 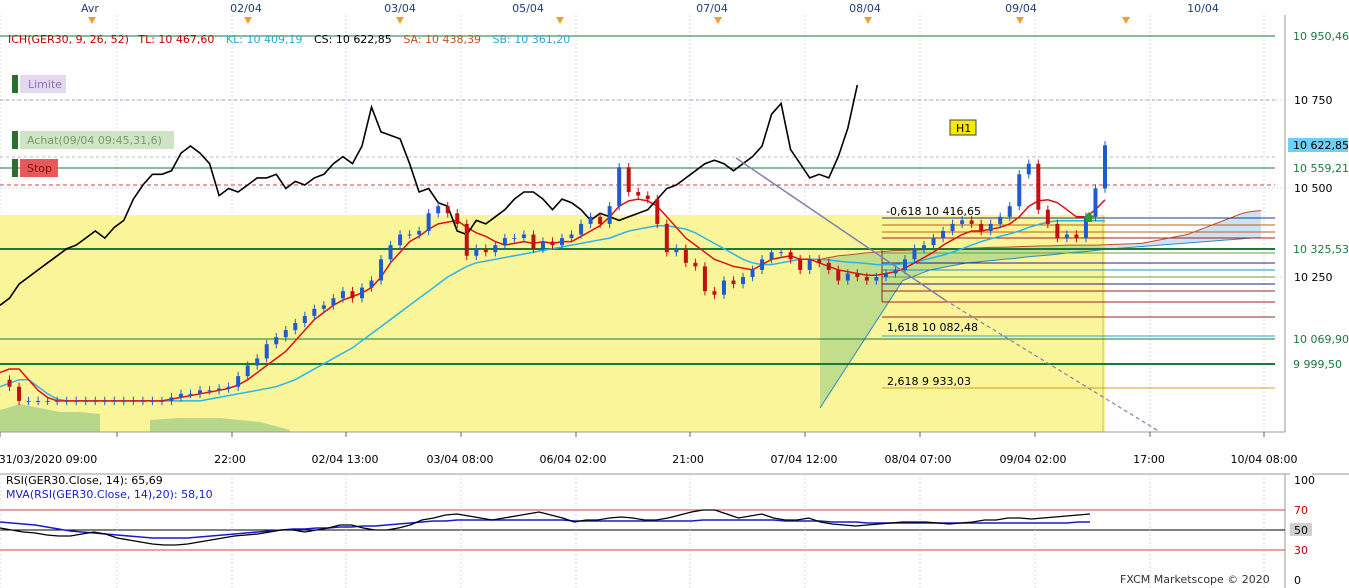 I want to click on limit-order-tag: Limite, so click(x=39, y=84).